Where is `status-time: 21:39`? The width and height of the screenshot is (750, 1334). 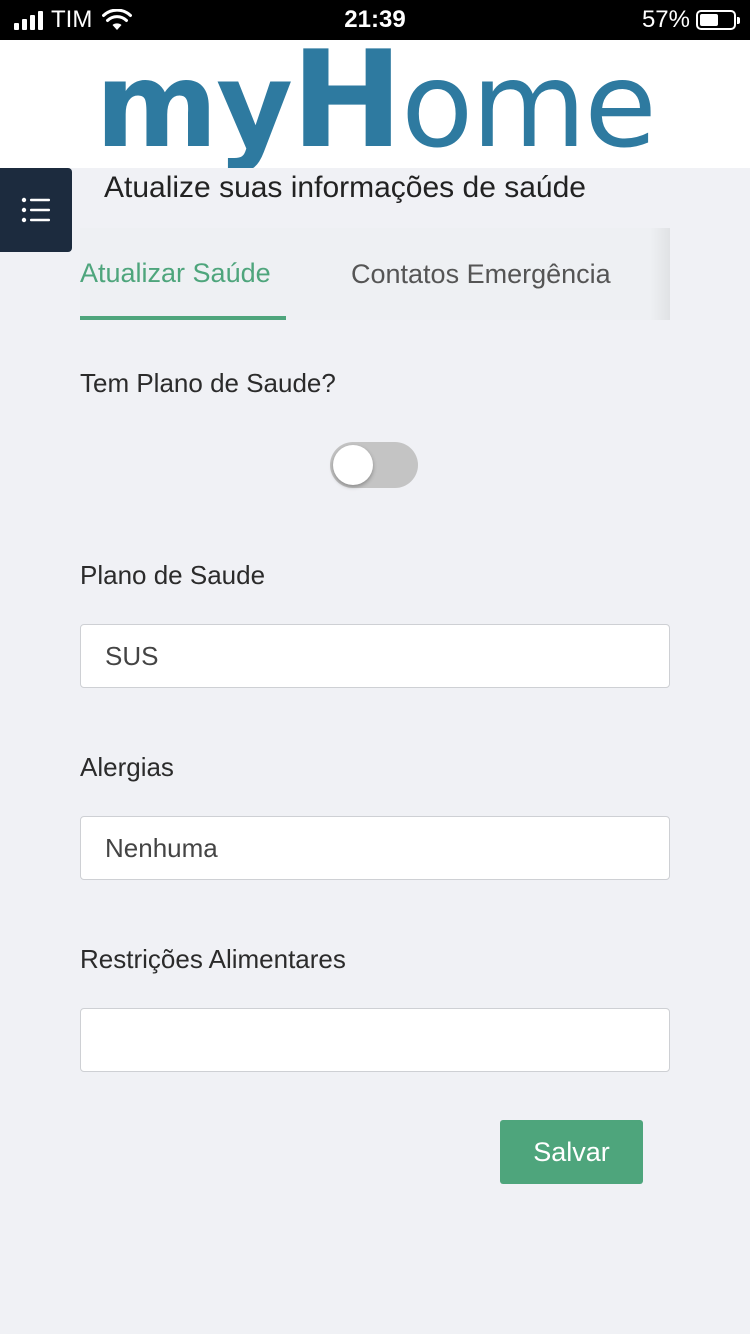
status-time: 21:39 is located at coordinates (375, 19).